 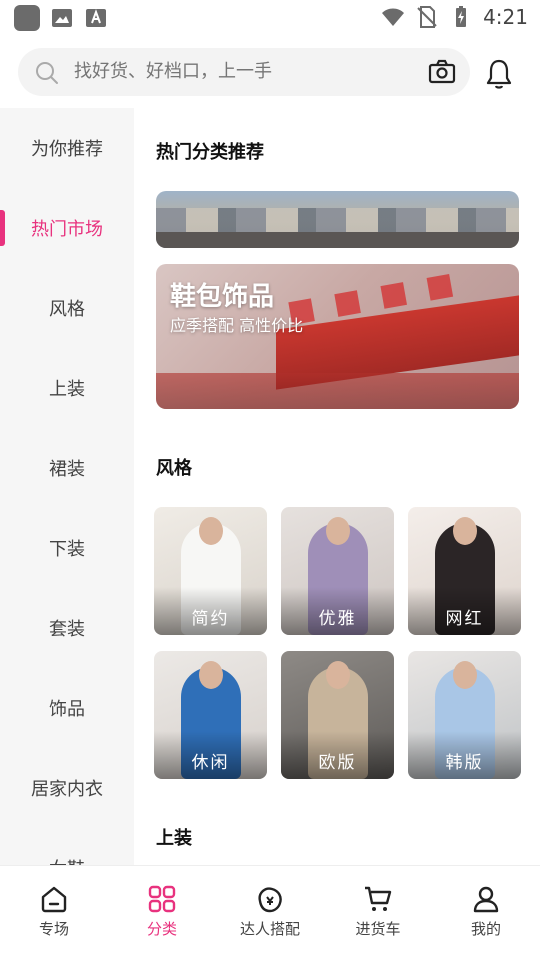 I want to click on sidebar-item-label: 热门市场, so click(x=67, y=229).